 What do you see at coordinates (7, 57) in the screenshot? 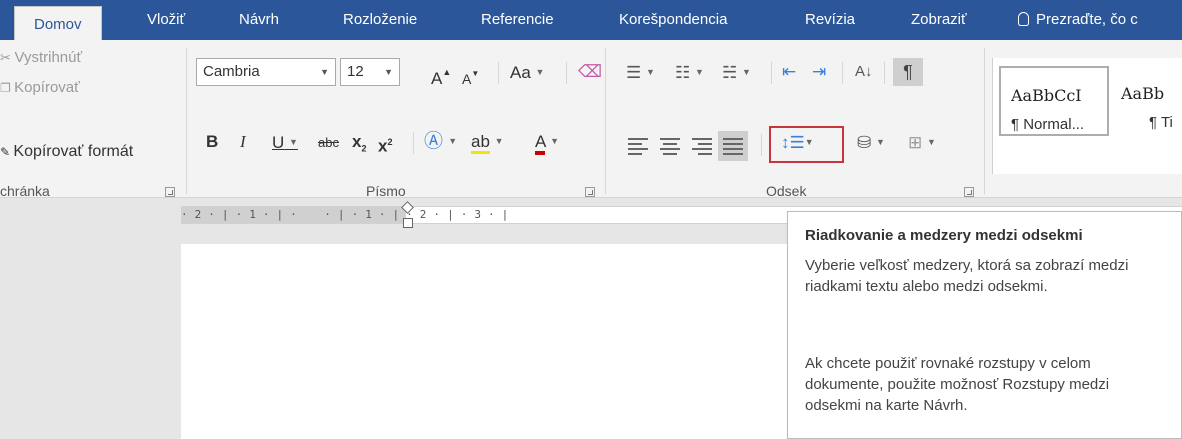
I see `scissors-icon: ✂` at bounding box center [7, 57].